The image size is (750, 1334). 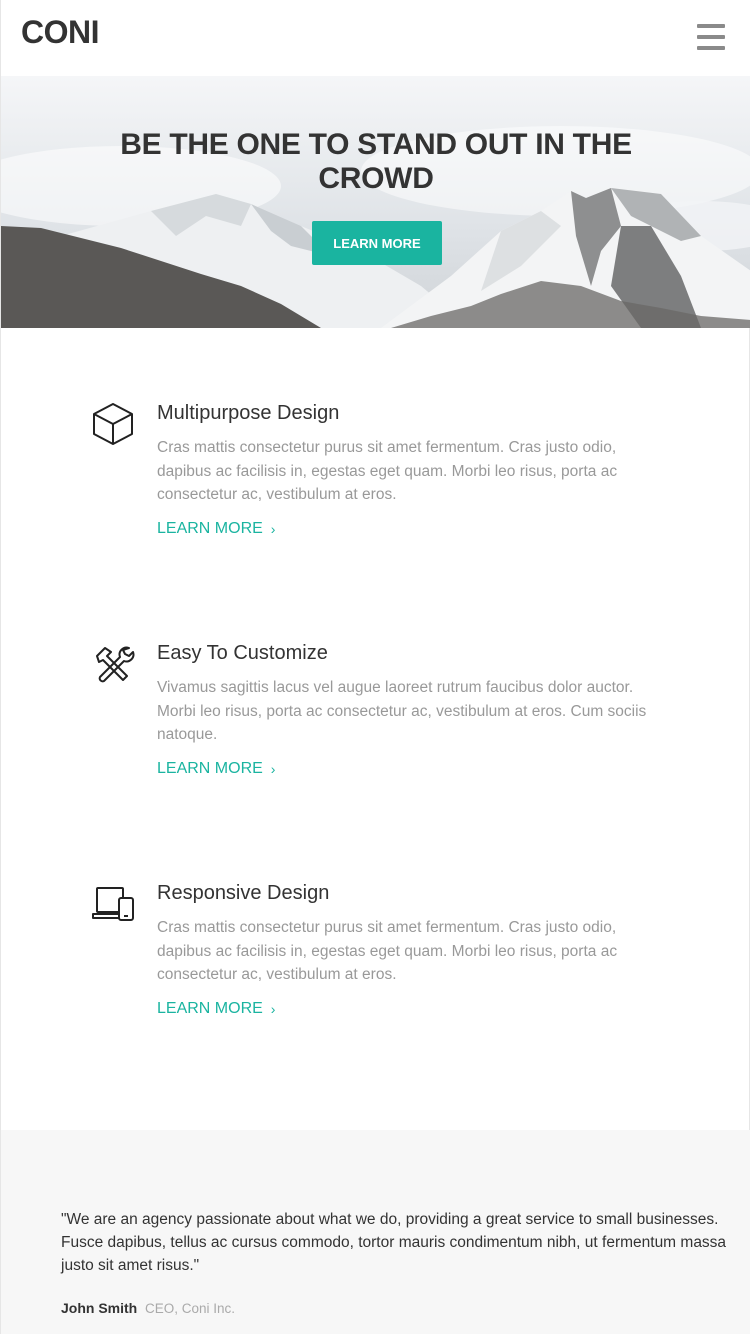 What do you see at coordinates (375, 38) in the screenshot?
I see `site-header: CONI` at bounding box center [375, 38].